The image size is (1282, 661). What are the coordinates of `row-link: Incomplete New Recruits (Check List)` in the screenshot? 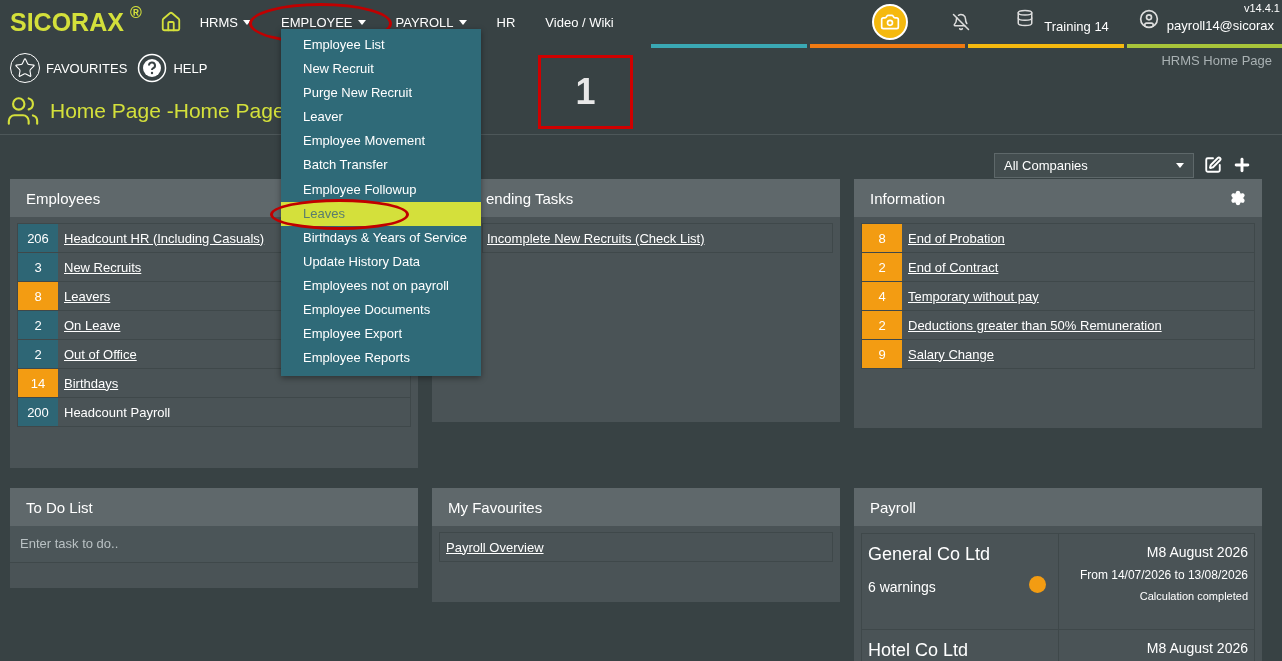 It's located at (596, 238).